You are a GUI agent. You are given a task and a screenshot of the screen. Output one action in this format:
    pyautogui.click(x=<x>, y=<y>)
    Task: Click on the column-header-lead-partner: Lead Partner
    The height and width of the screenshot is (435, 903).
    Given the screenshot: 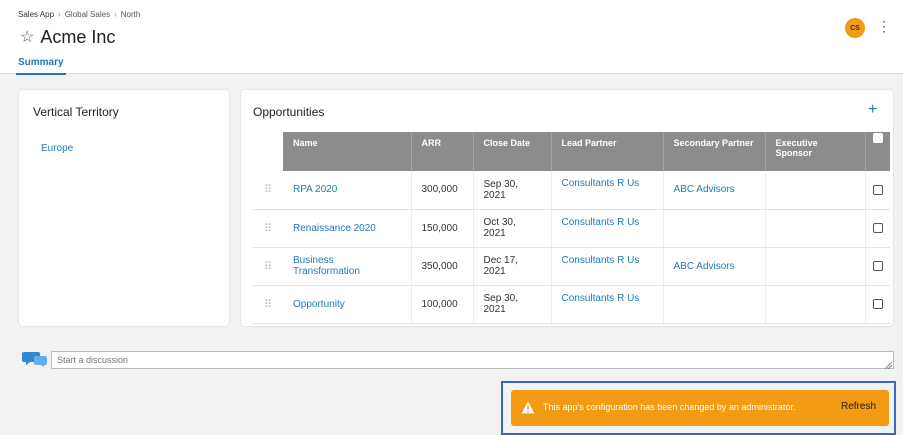 What is the action you would take?
    pyautogui.click(x=607, y=151)
    